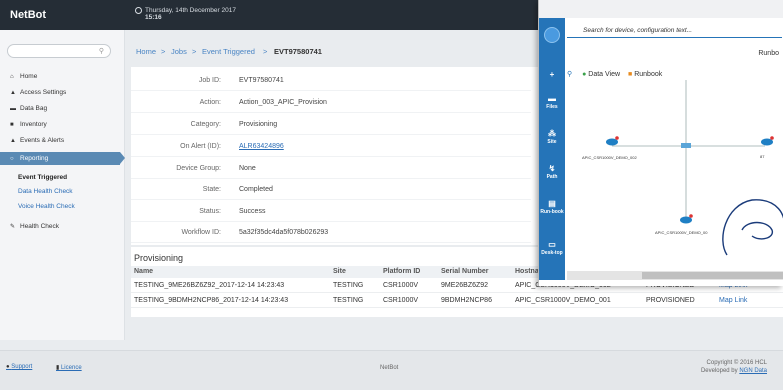 This screenshot has width=783, height=390. Describe the element at coordinates (252, 211) in the screenshot. I see `detail-value: Success` at that location.